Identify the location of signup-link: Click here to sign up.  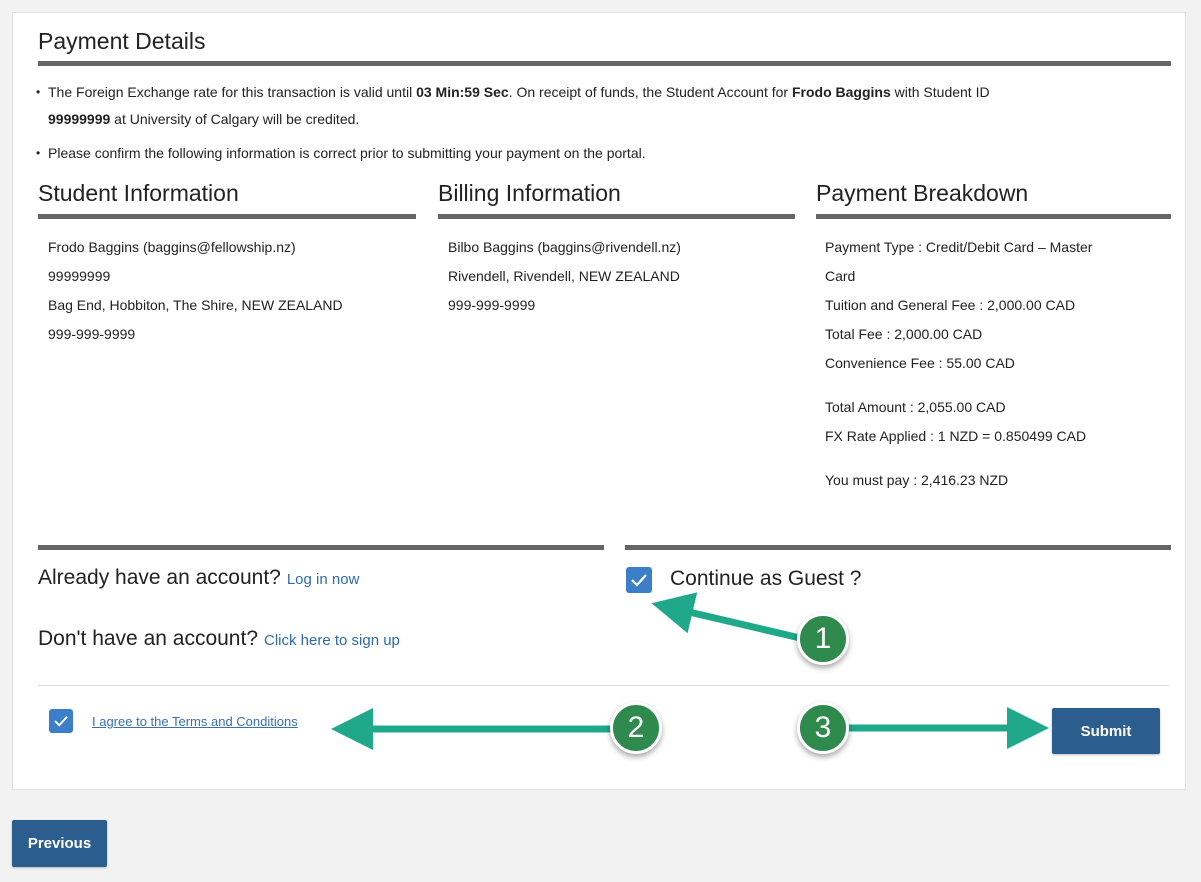
(332, 640).